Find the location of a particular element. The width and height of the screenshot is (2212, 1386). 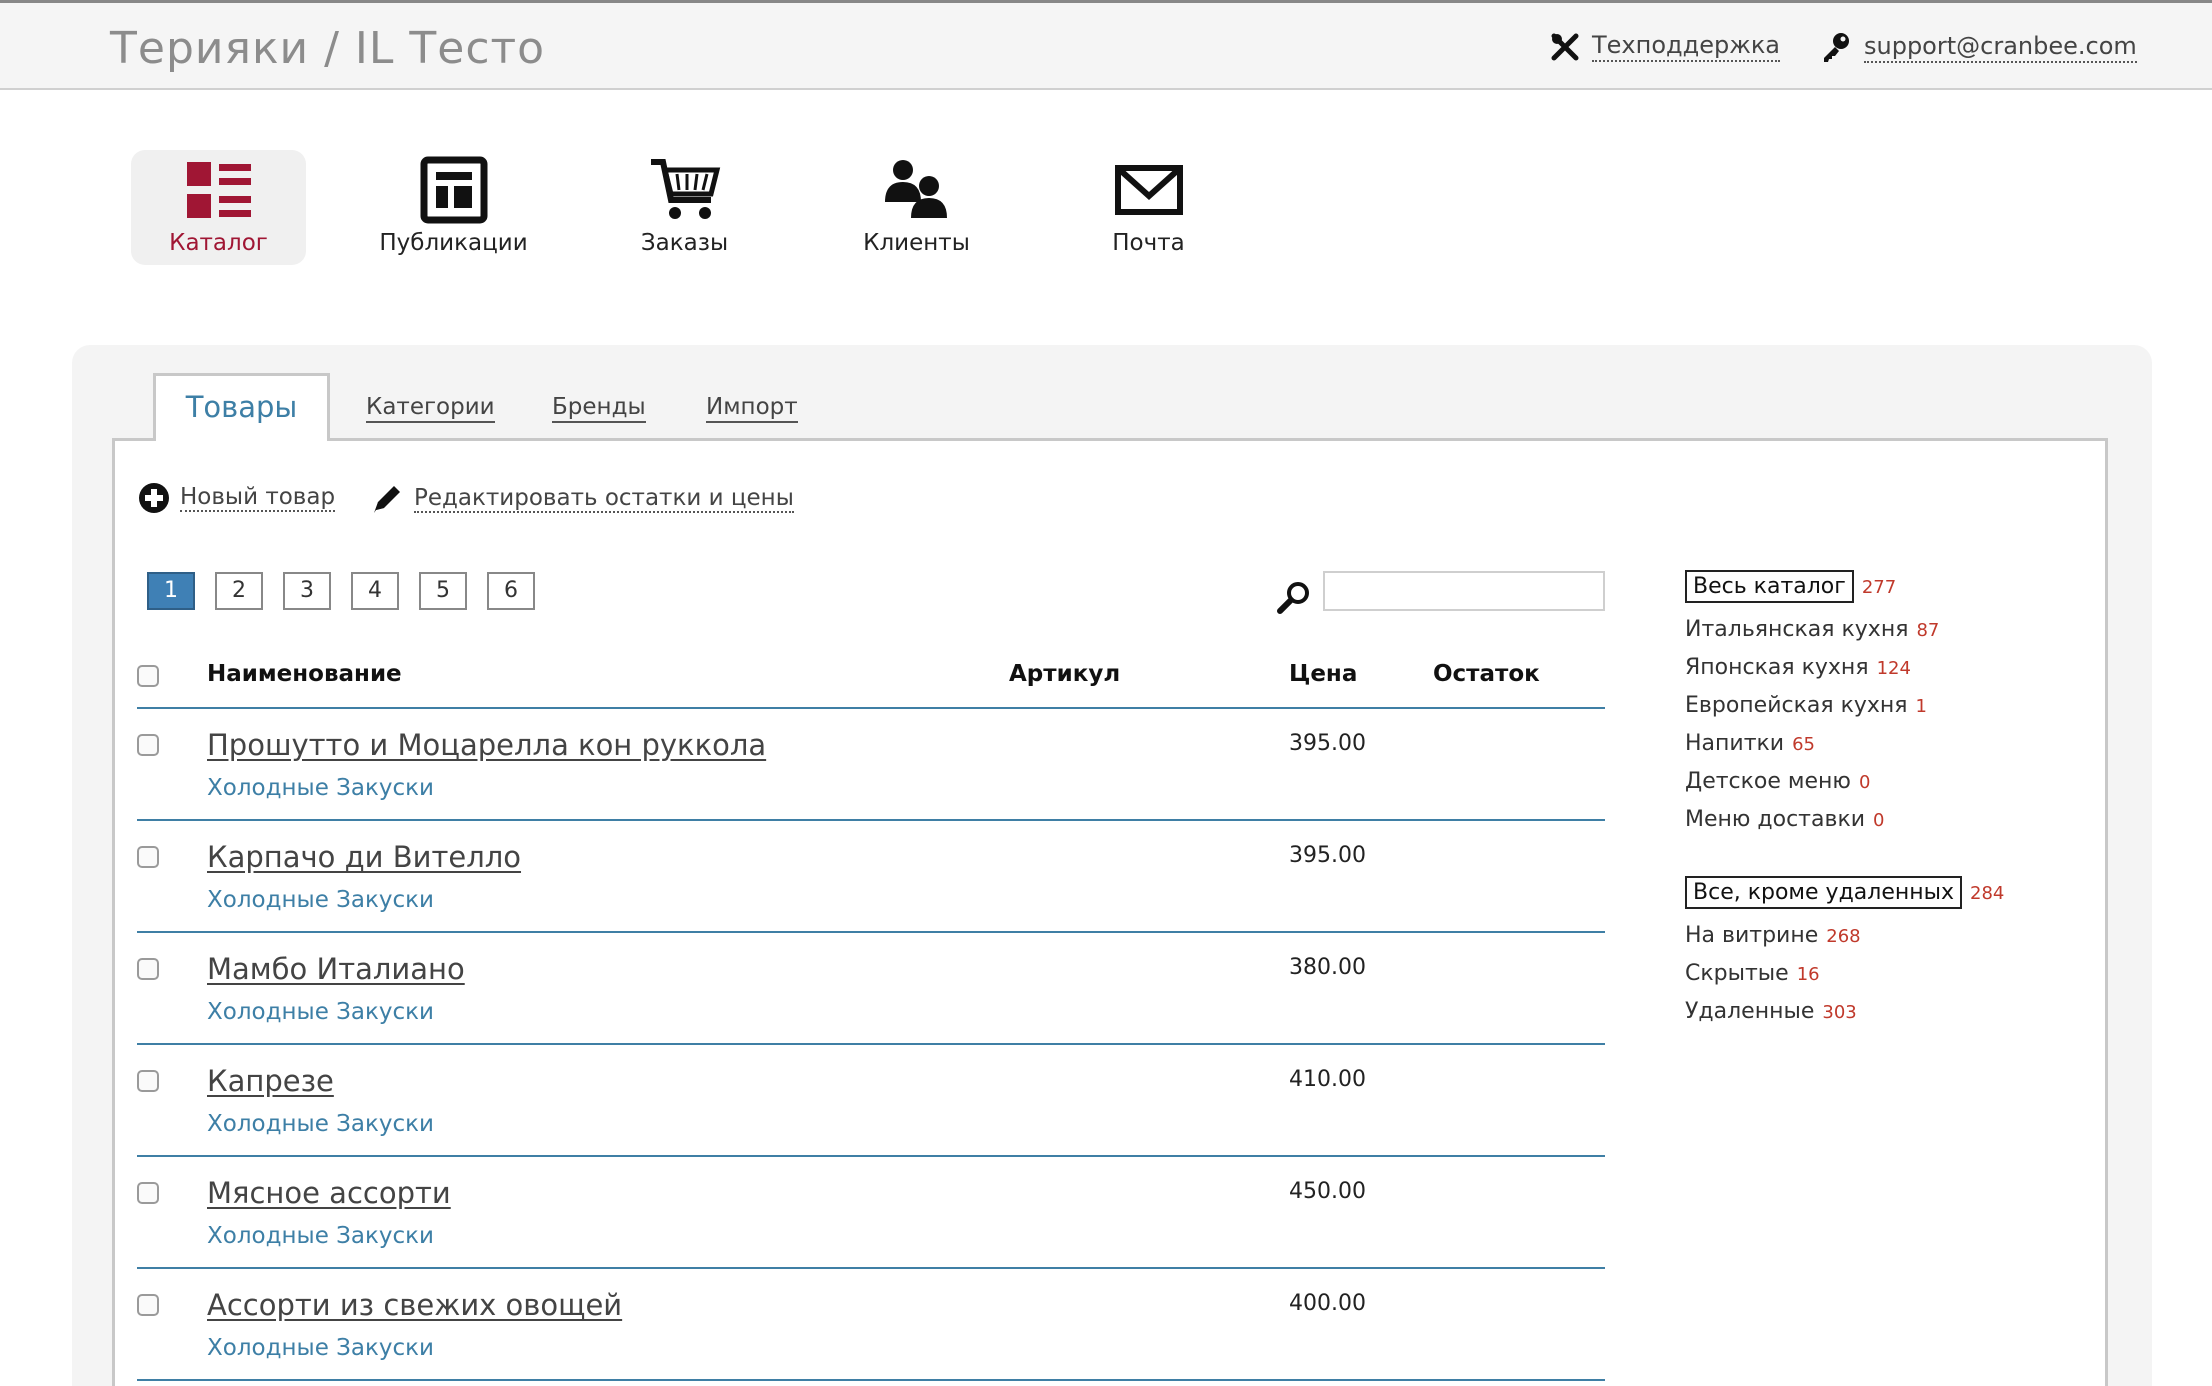

nav-publications: Публикации is located at coordinates (453, 207).